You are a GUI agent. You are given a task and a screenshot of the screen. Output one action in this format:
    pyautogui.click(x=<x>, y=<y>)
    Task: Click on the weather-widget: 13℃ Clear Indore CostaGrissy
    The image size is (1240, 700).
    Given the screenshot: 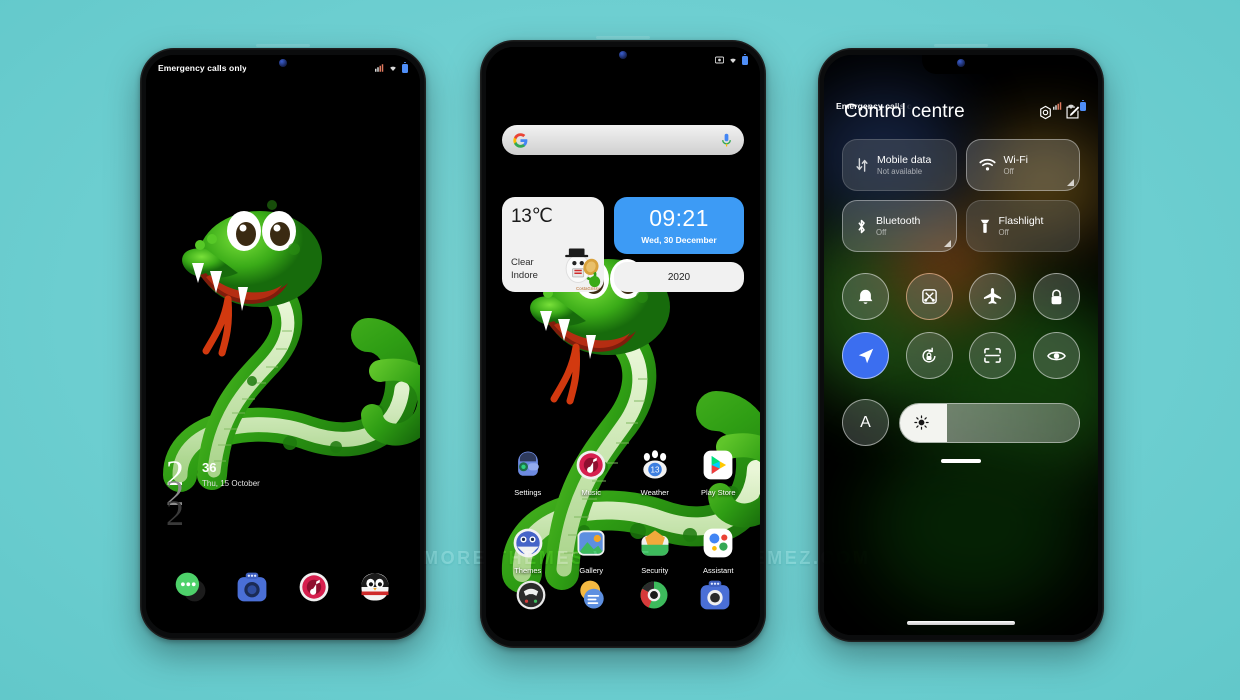 What is the action you would take?
    pyautogui.click(x=553, y=244)
    